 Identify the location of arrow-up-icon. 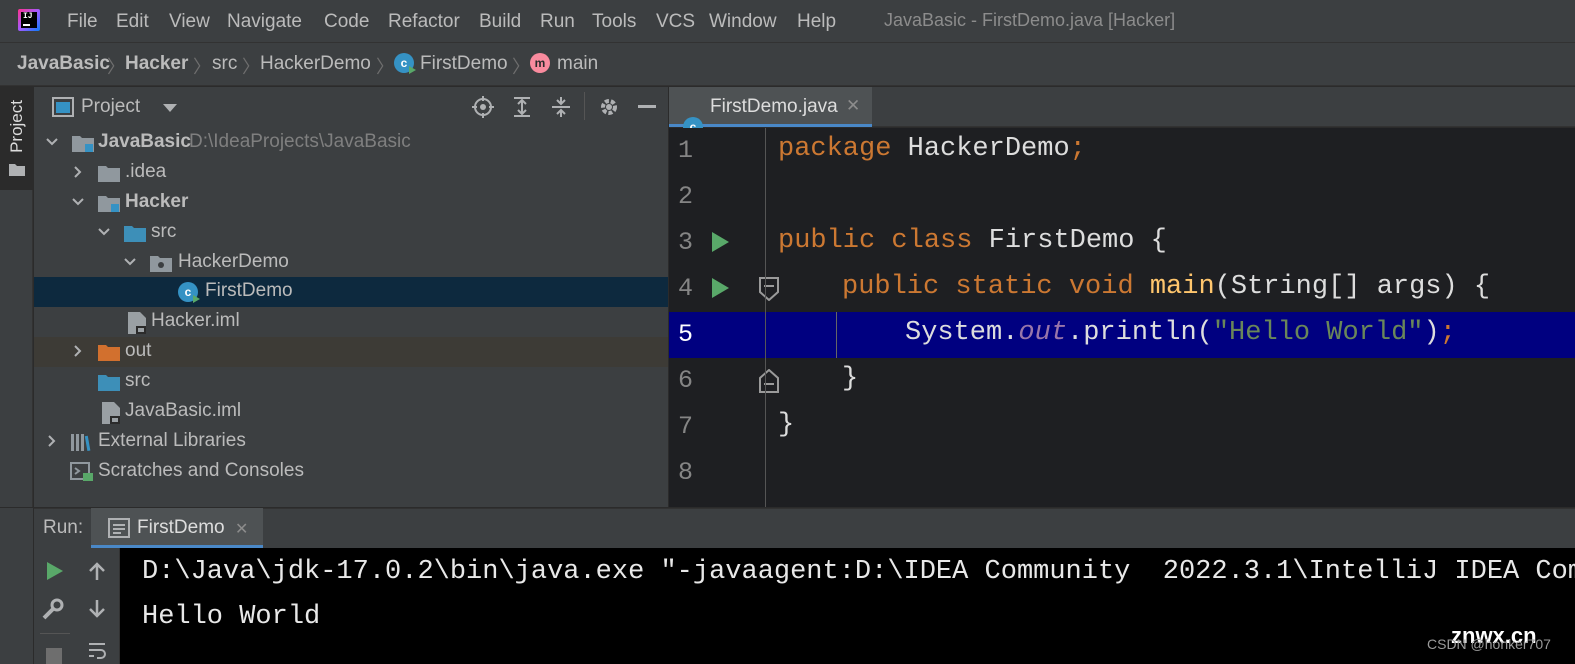
(97, 571).